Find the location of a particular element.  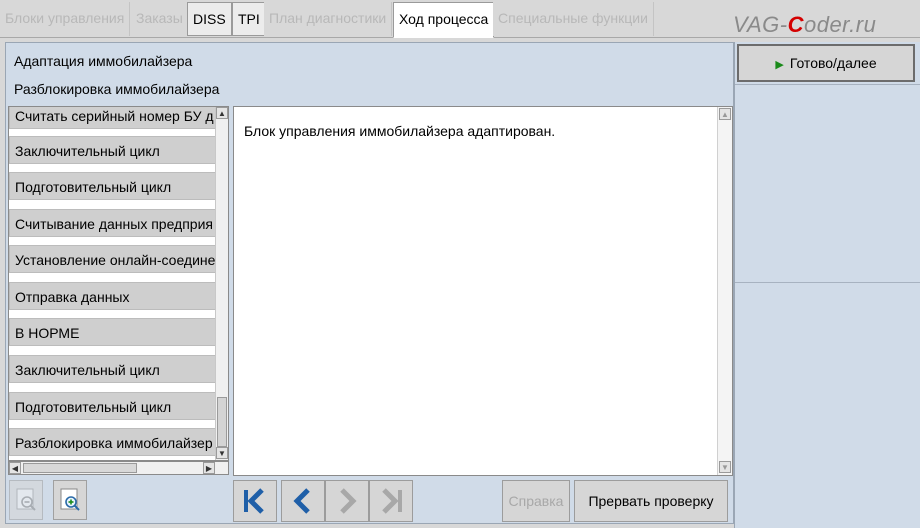

header-subtitle: Разблокировка иммобилайзера is located at coordinates (117, 89).